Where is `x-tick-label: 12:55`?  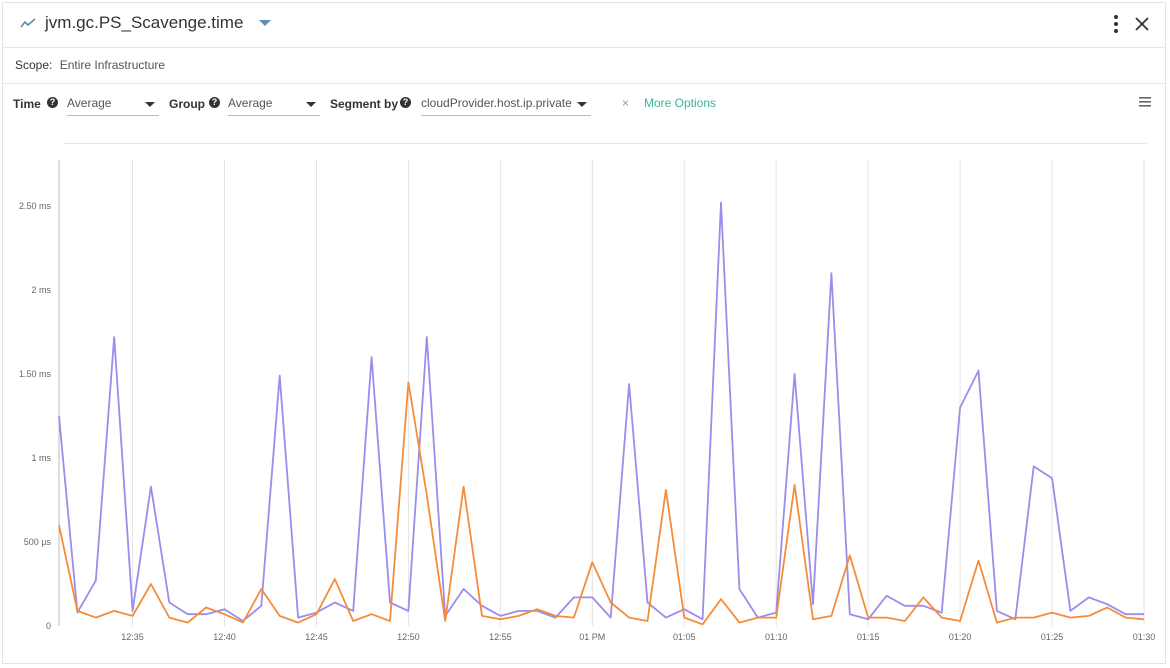 x-tick-label: 12:55 is located at coordinates (500, 637).